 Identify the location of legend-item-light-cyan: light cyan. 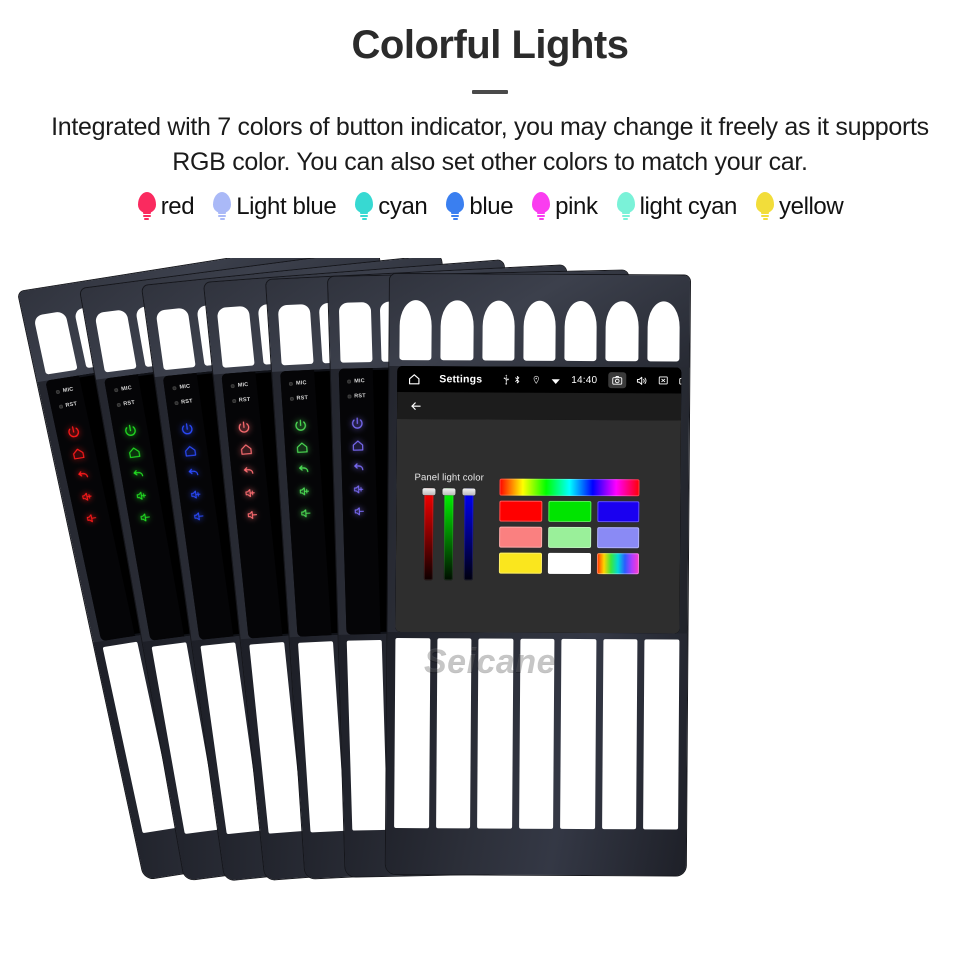
(676, 207).